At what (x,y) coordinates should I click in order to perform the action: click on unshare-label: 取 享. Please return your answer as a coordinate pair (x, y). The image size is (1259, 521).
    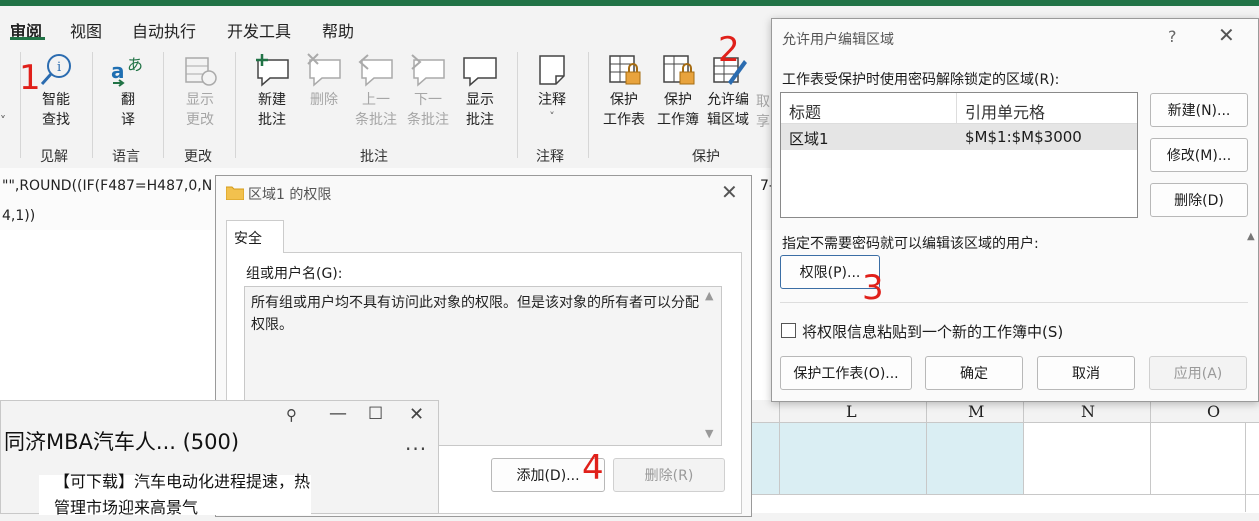
    Looking at the image, I should click on (763, 112).